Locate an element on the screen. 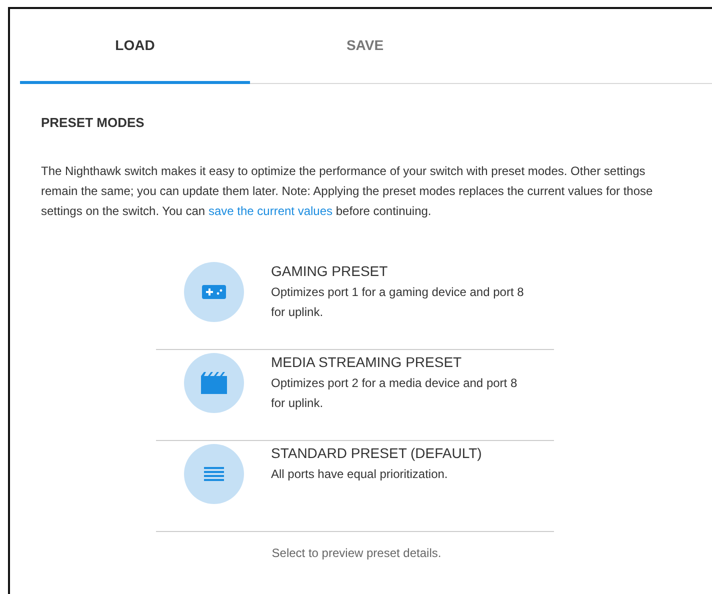  list-icon is located at coordinates (214, 474).